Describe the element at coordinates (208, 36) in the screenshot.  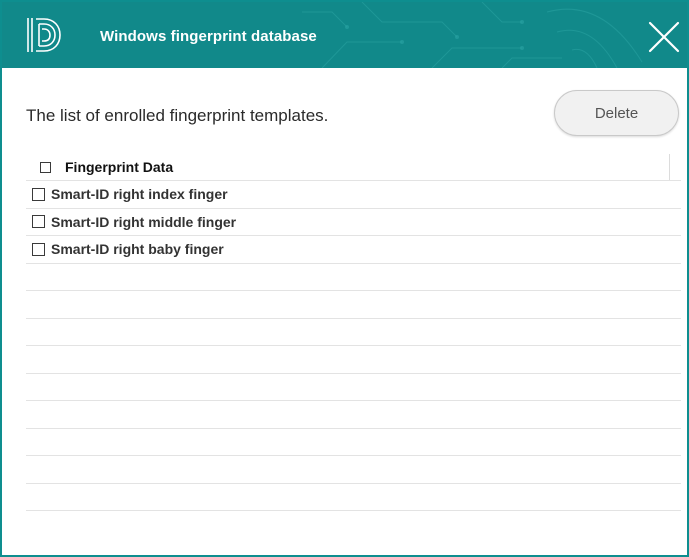
I see `window-title: Windows fingerprint database` at that location.